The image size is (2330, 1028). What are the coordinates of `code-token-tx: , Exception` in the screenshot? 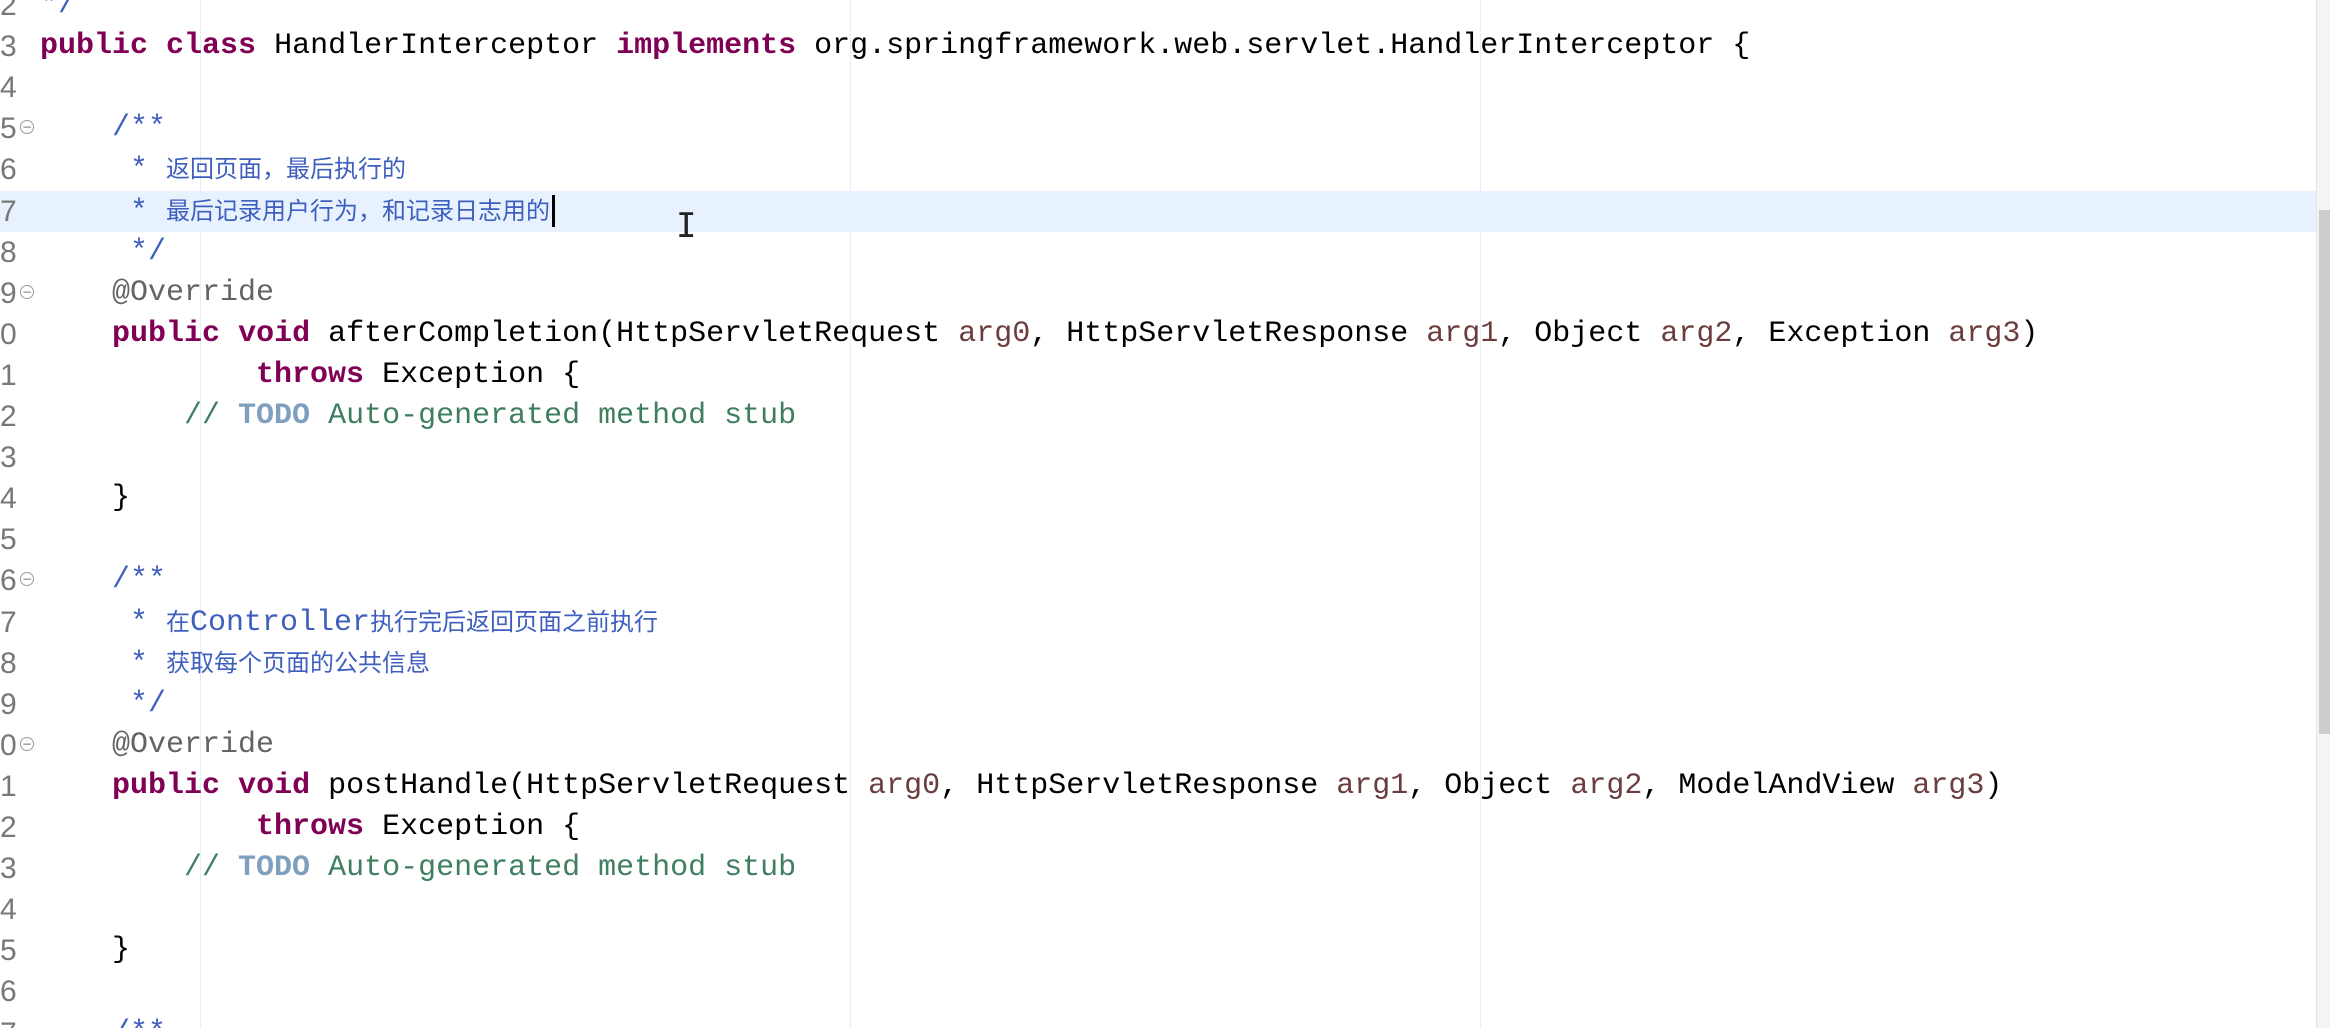 It's located at (1840, 333).